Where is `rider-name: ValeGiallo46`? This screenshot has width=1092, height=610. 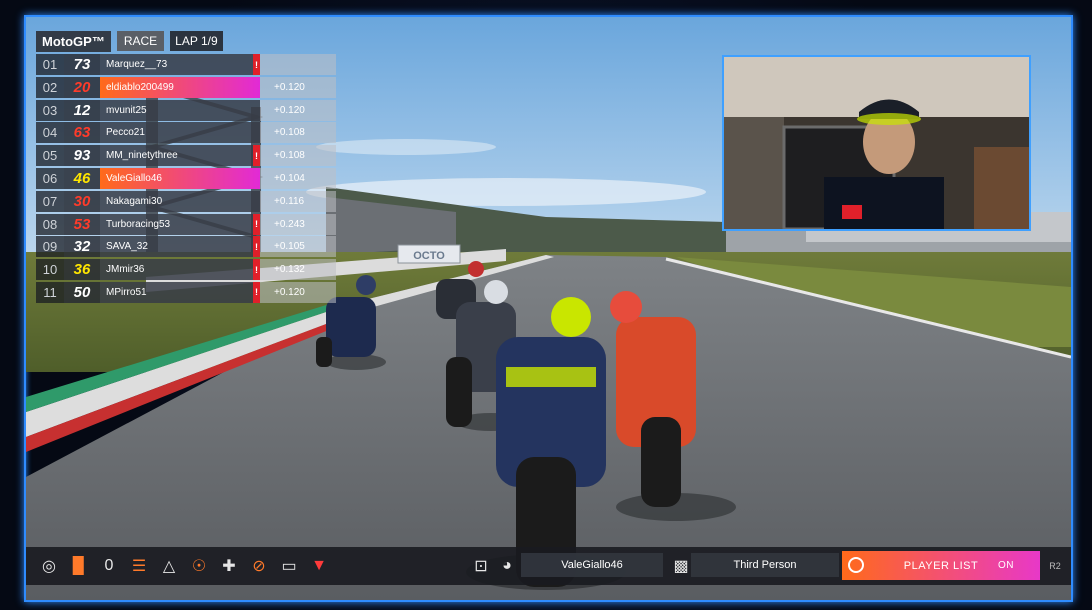 rider-name: ValeGiallo46 is located at coordinates (180, 178).